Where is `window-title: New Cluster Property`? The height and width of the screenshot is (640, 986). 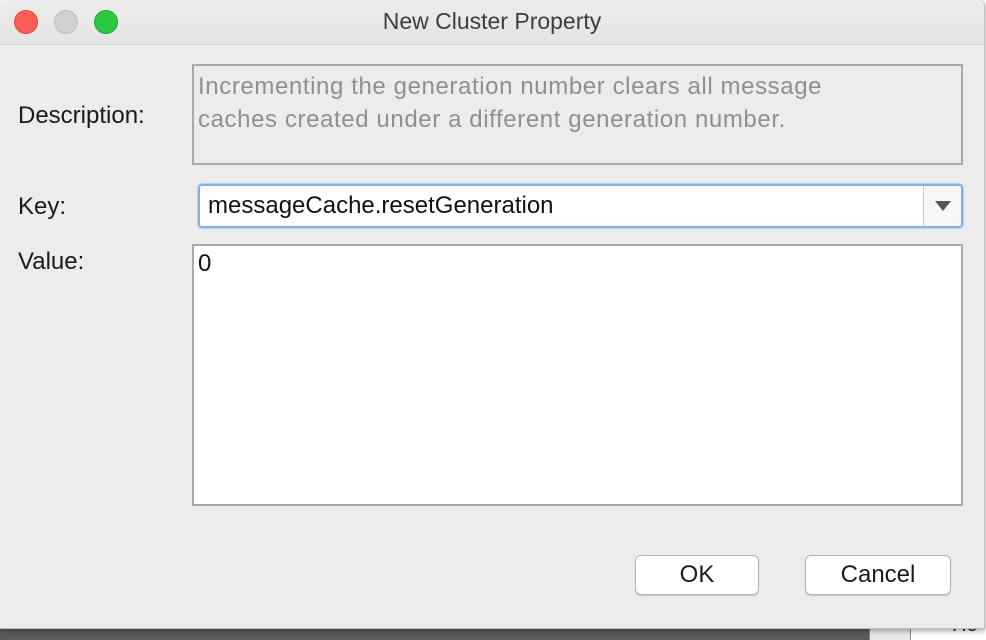 window-title: New Cluster Property is located at coordinates (492, 21).